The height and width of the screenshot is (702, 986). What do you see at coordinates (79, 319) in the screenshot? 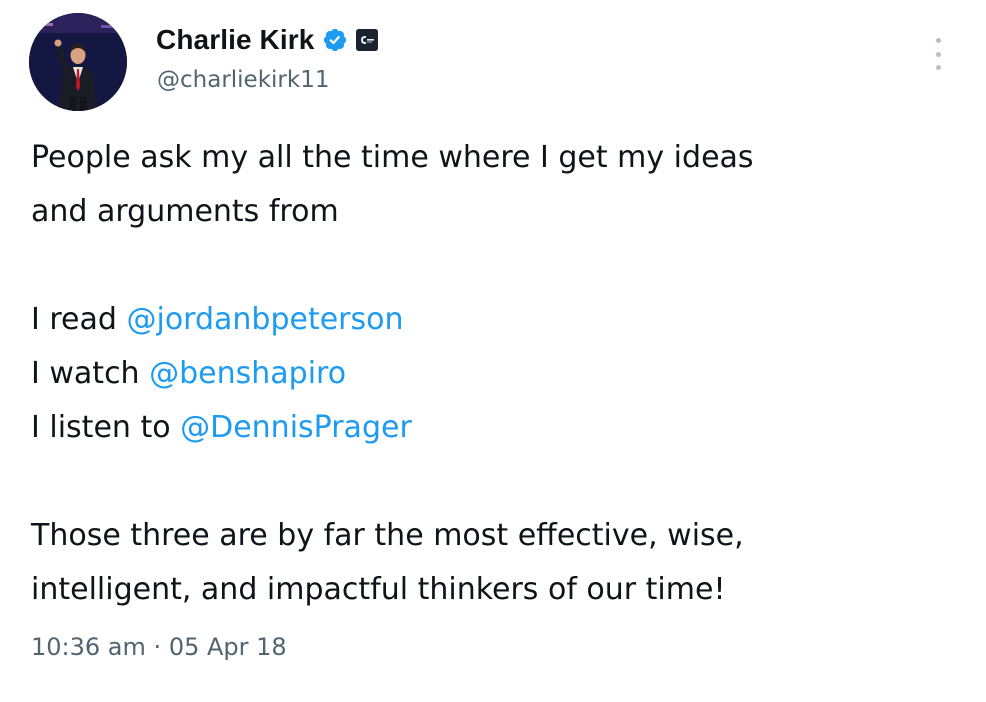
I see `read-prefix: I read` at bounding box center [79, 319].